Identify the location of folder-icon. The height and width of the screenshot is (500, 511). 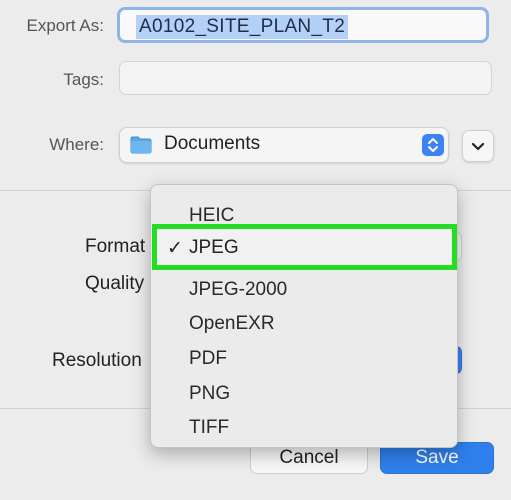
(141, 145).